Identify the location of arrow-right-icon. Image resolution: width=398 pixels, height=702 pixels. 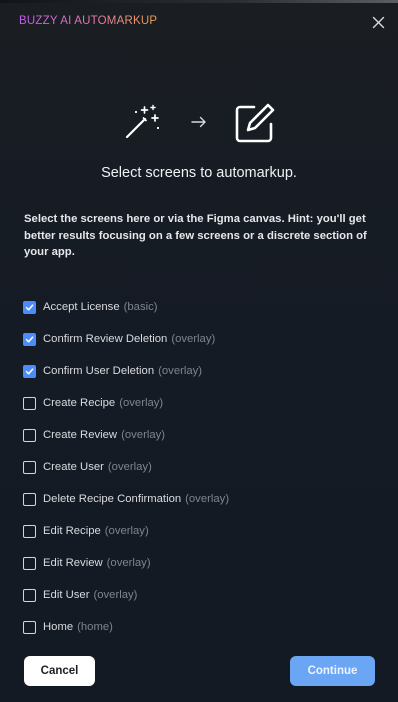
(198, 122).